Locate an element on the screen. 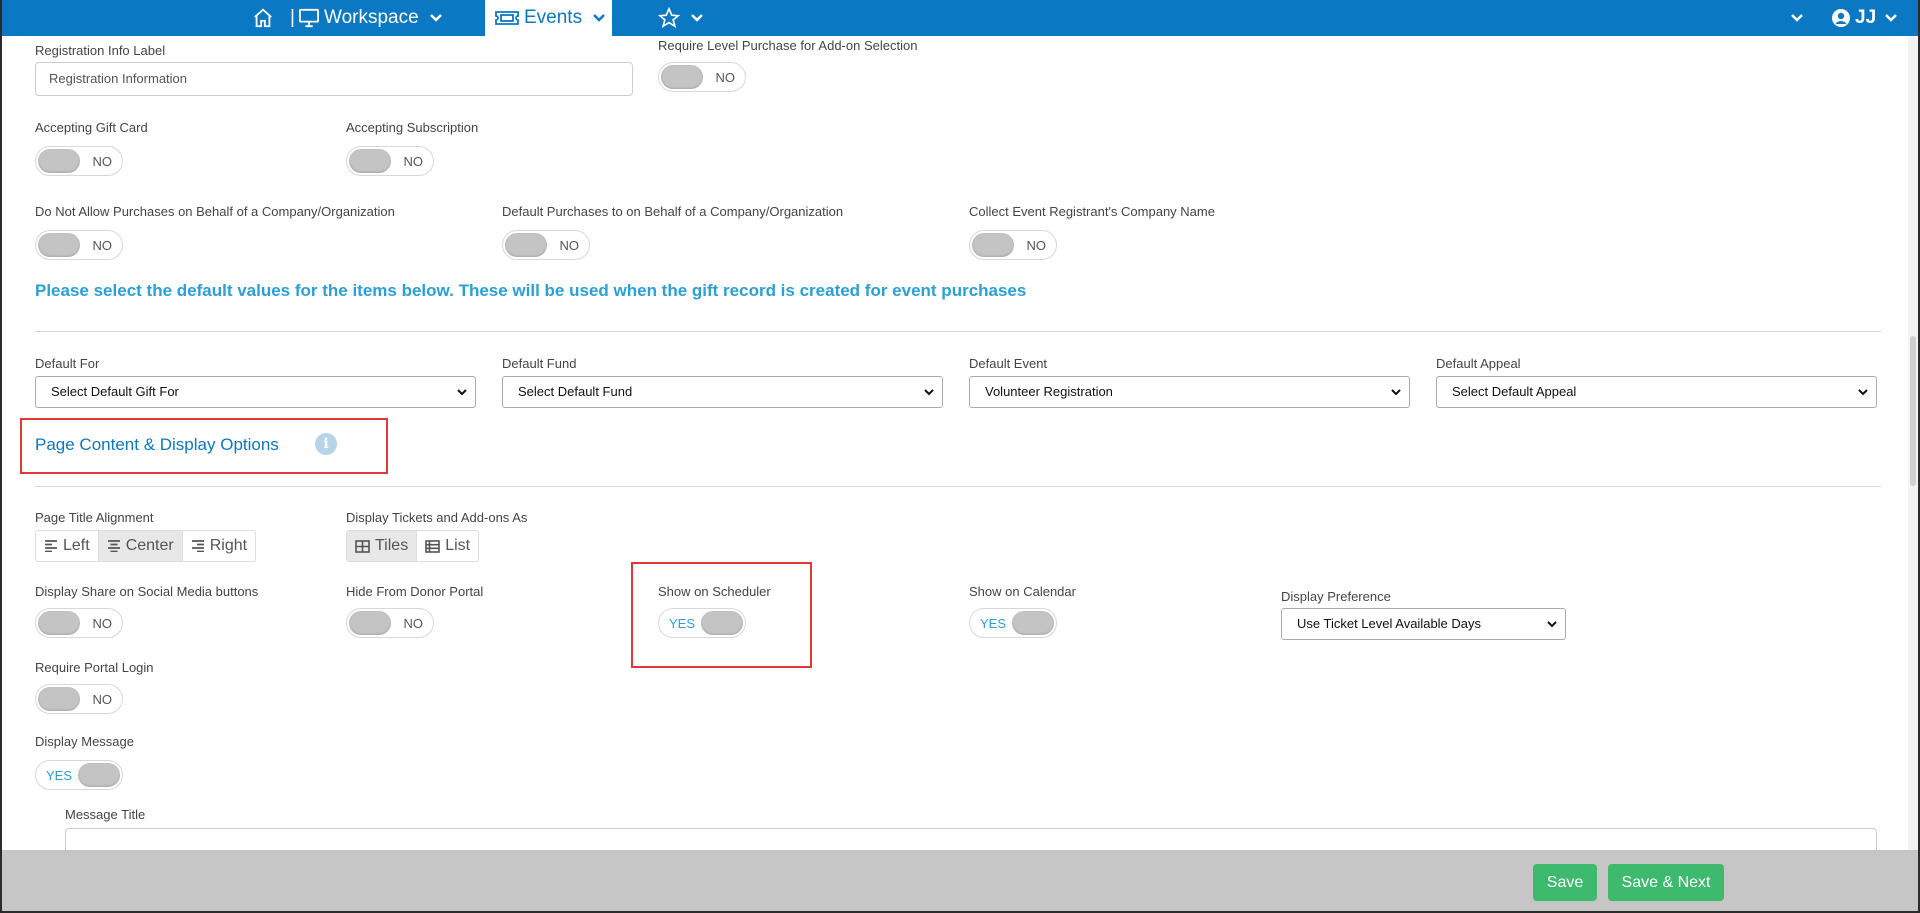 Image resolution: width=1920 pixels, height=913 pixels. scrollbar is located at coordinates (1913, 443).